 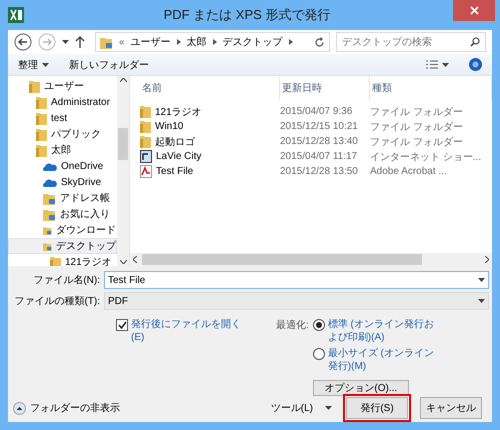 What do you see at coordinates (62, 118) in the screenshot?
I see `tree-item: test` at bounding box center [62, 118].